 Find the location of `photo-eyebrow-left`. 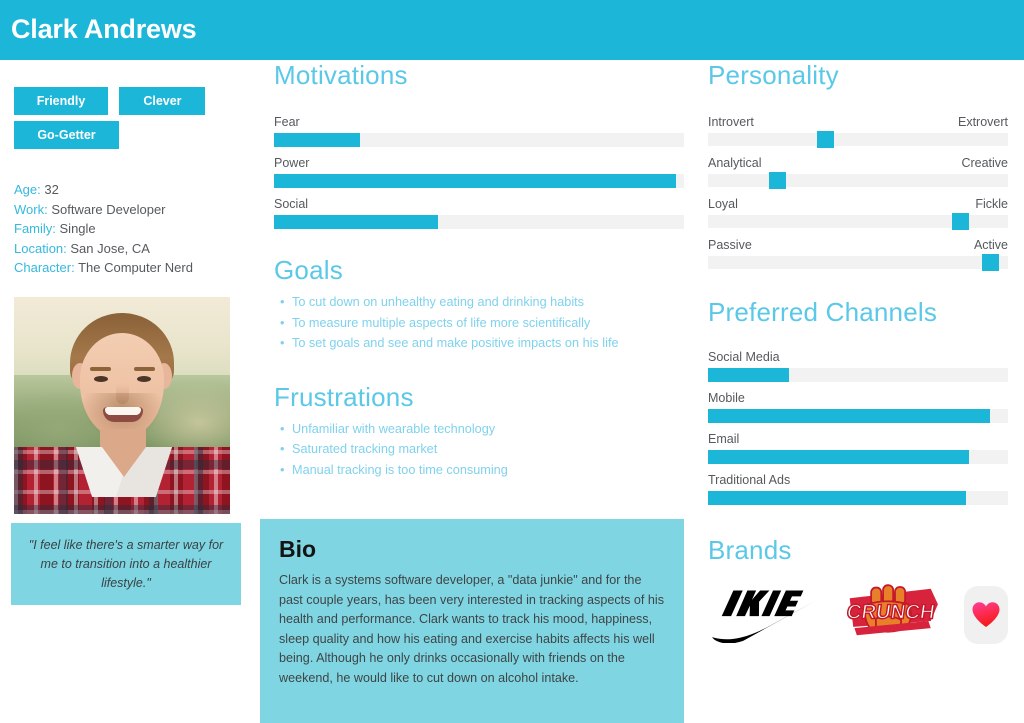

photo-eyebrow-left is located at coordinates (100, 369).